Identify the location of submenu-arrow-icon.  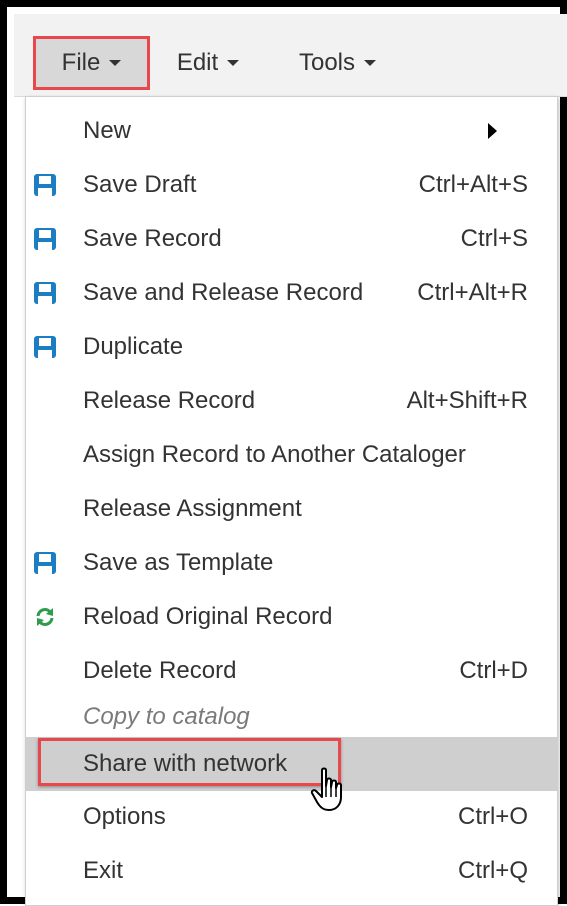
(492, 131).